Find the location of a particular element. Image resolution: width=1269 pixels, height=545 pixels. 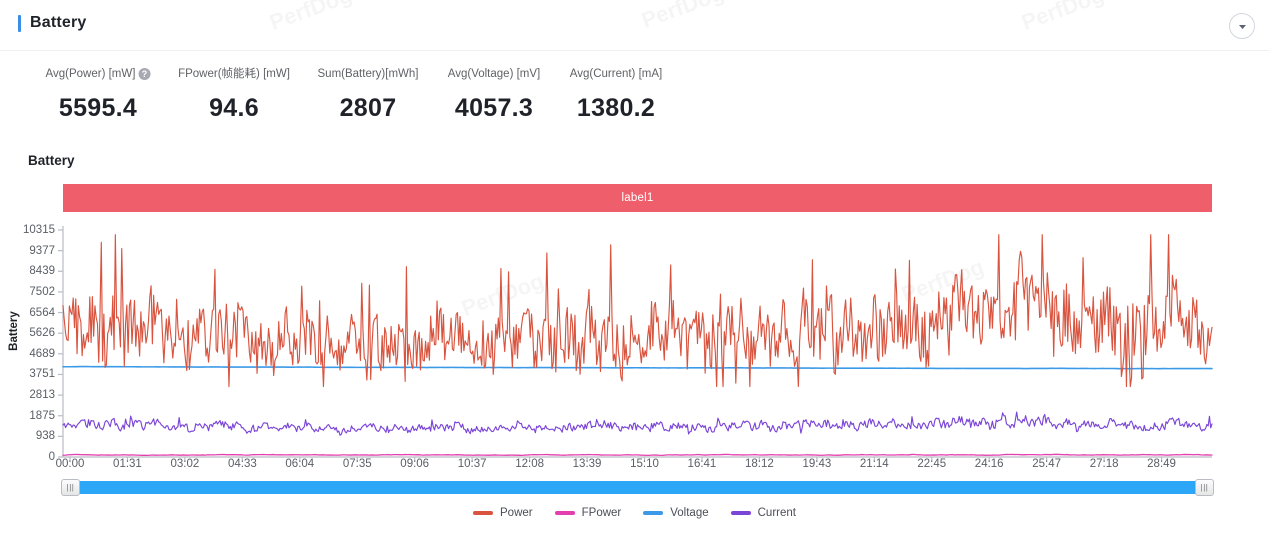

x-axis-tick-label: 04:33 is located at coordinates (242, 464).